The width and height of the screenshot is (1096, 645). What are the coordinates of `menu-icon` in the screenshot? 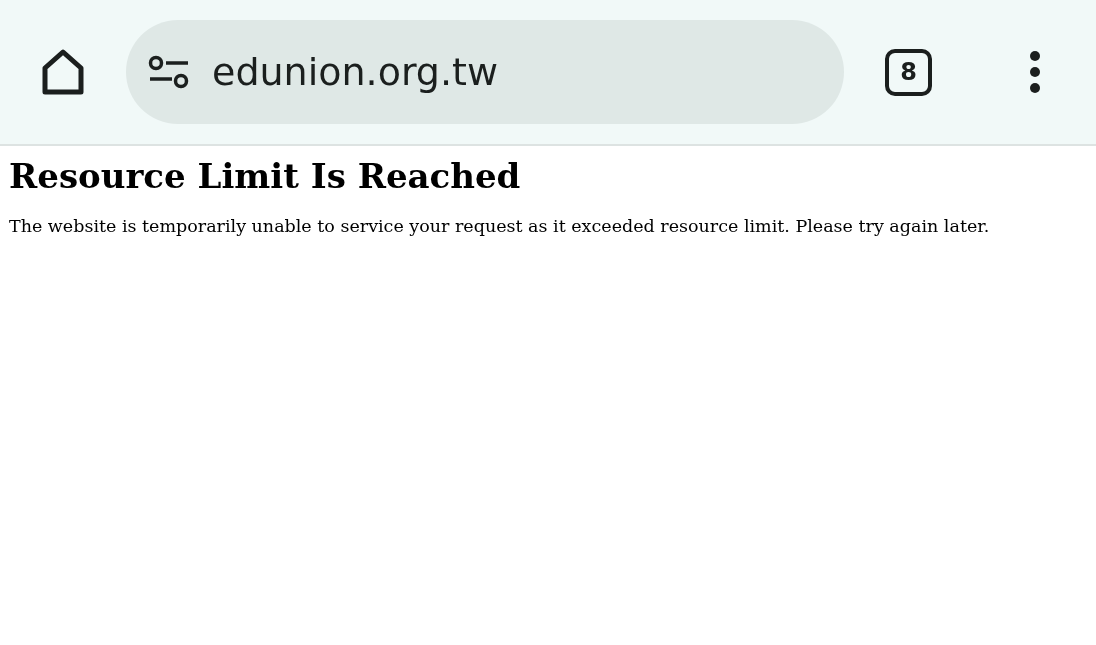 It's located at (1035, 72).